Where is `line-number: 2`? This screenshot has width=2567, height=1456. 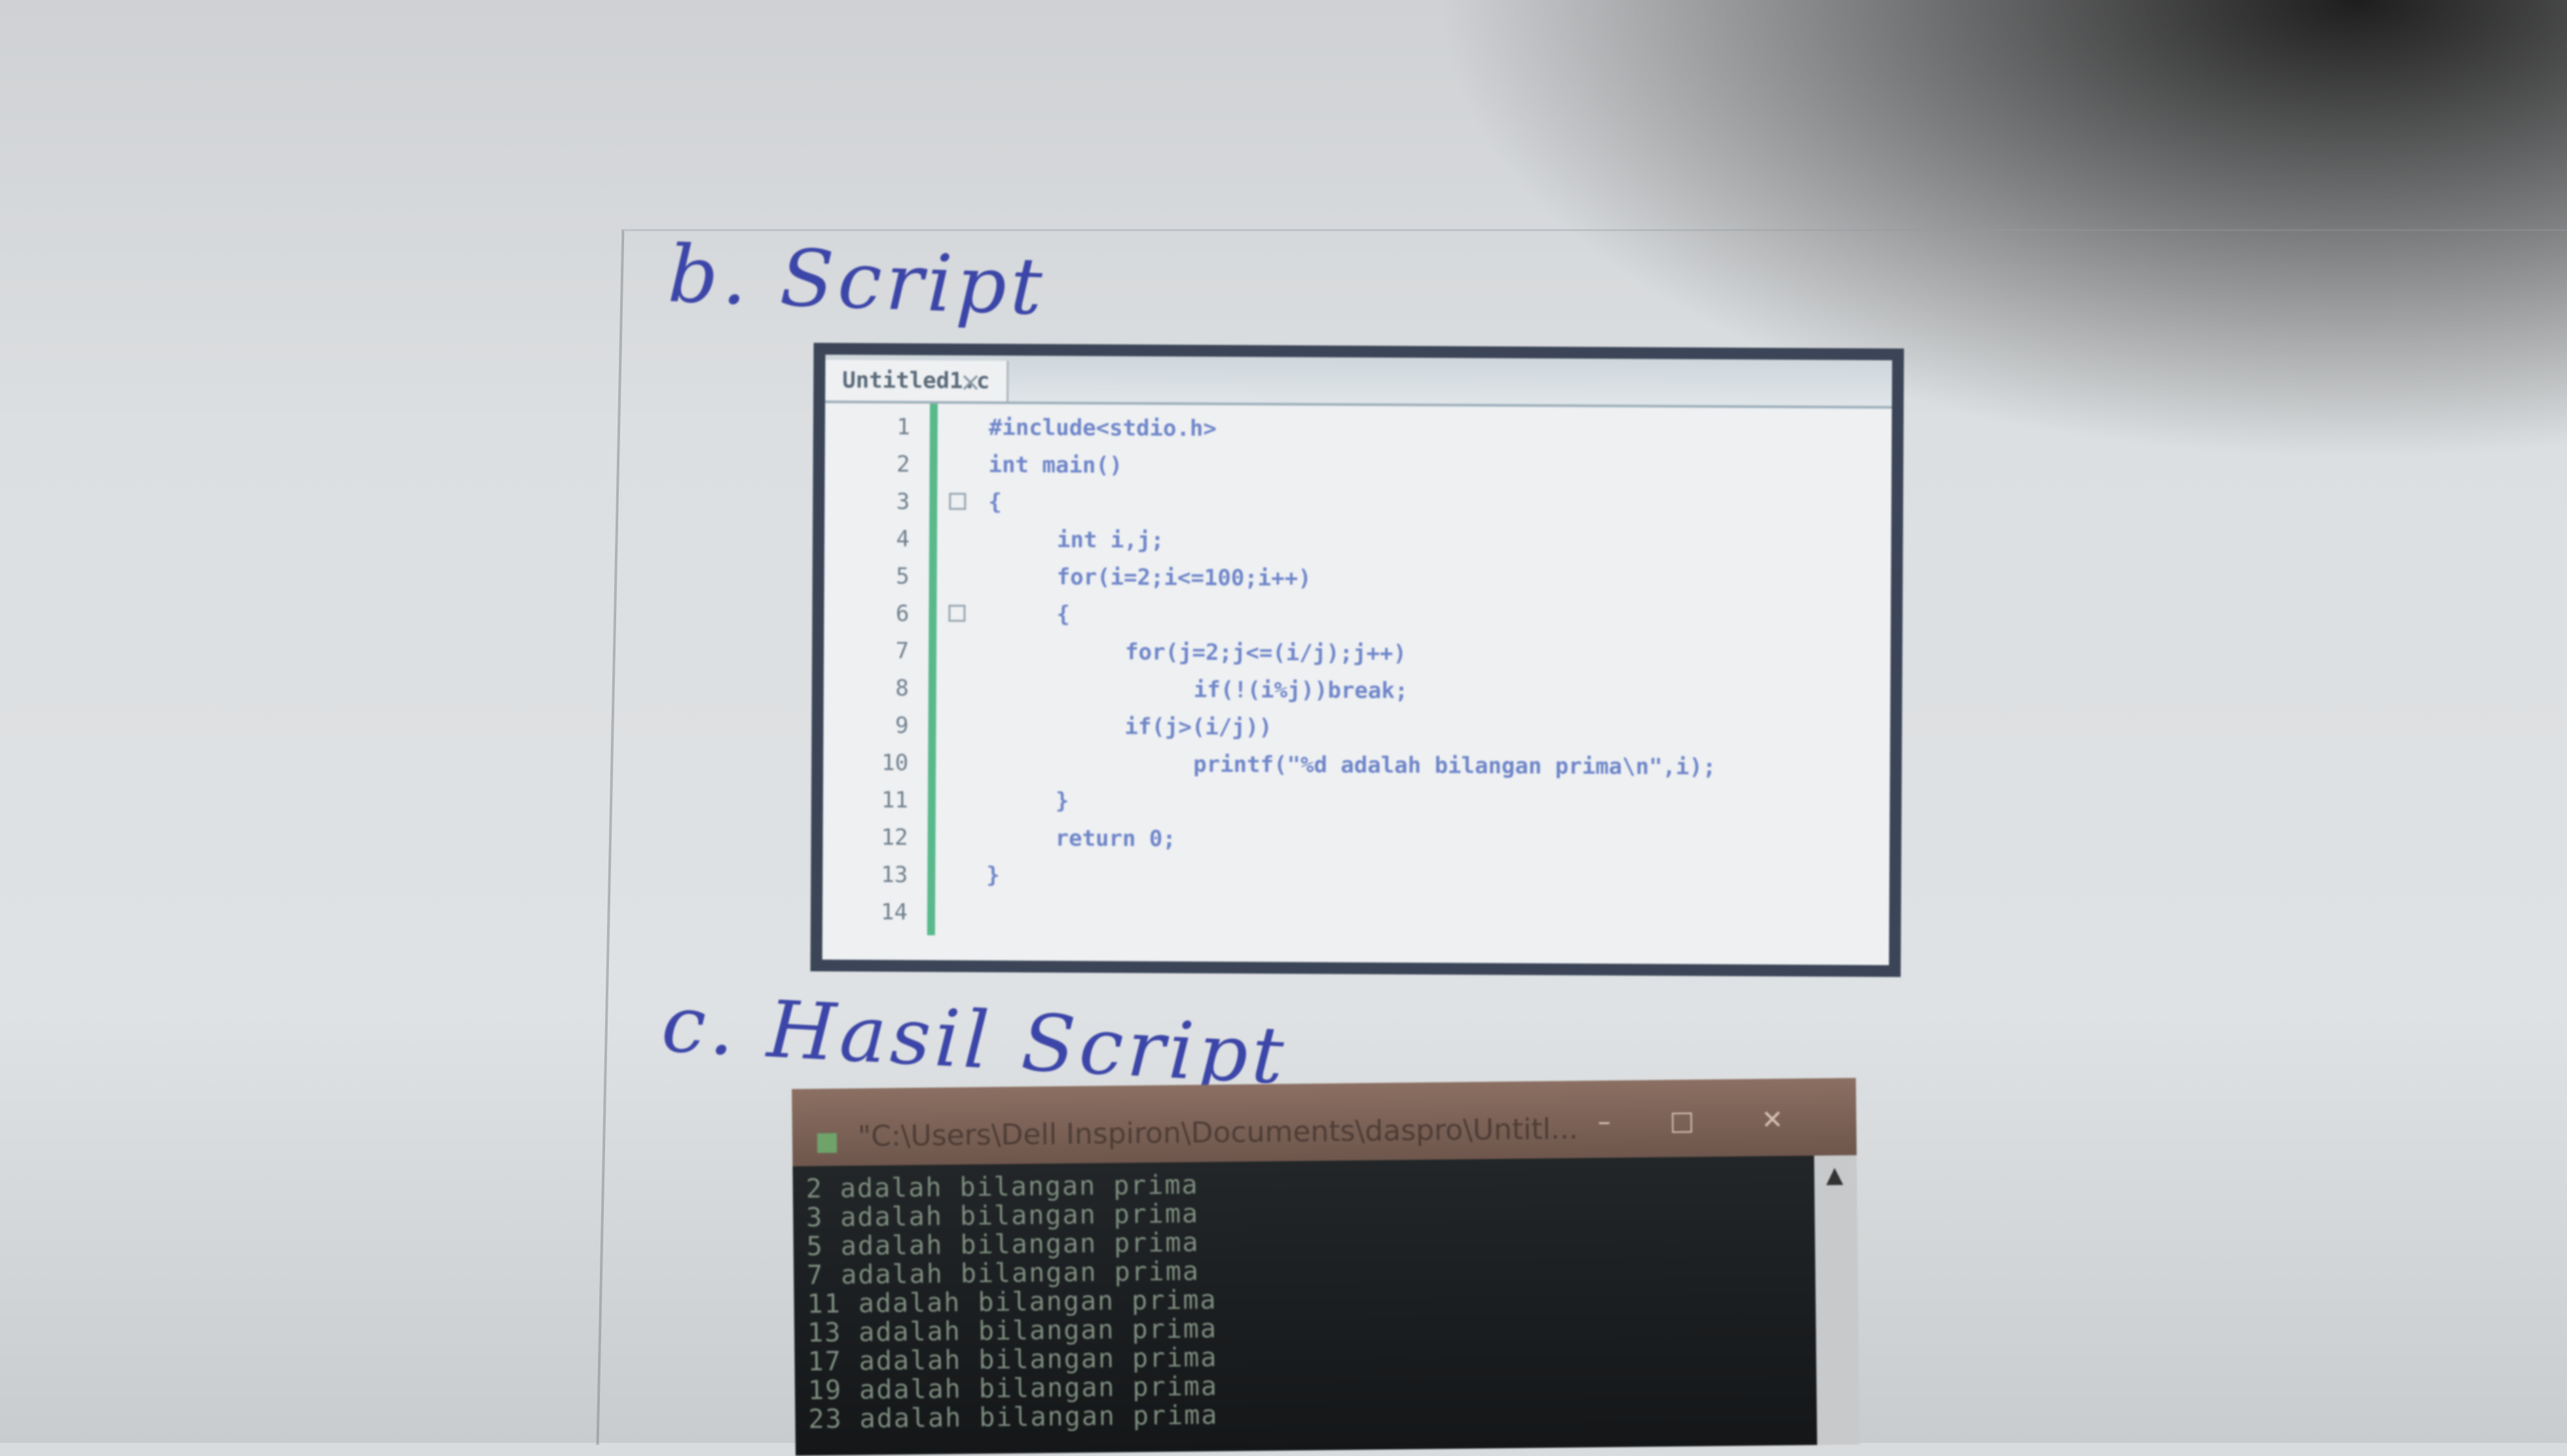
line-number: 2 is located at coordinates (903, 464).